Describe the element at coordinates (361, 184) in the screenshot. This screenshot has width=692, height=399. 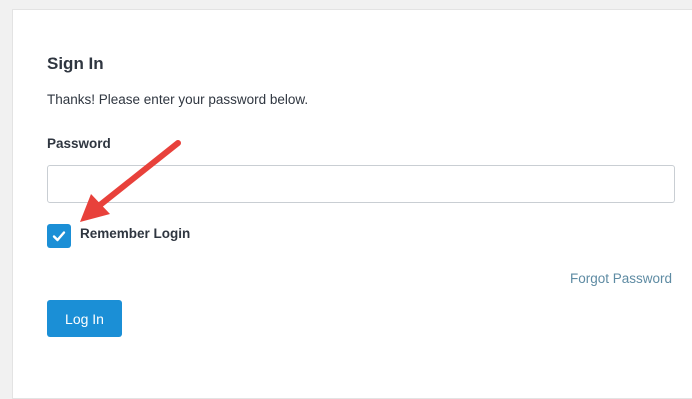
I see `password-field` at that location.